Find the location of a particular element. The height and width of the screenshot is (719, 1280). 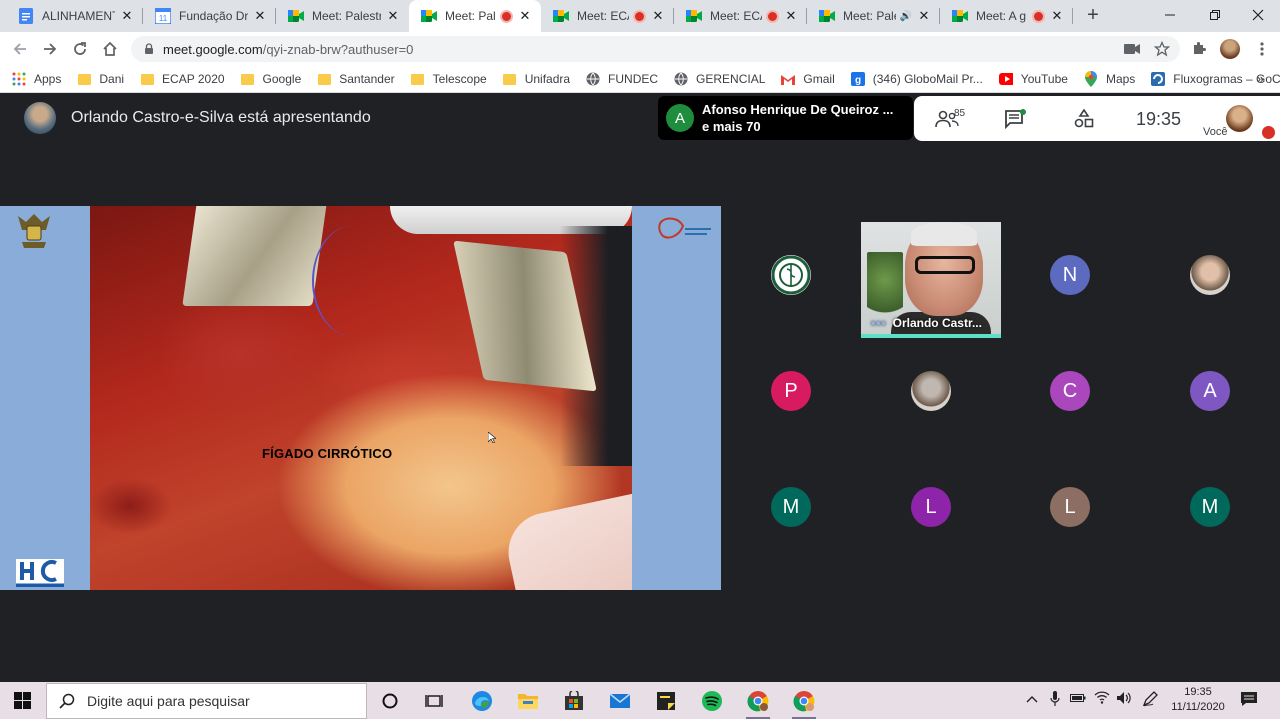

more-bookmarks-button: » is located at coordinates (1260, 78).